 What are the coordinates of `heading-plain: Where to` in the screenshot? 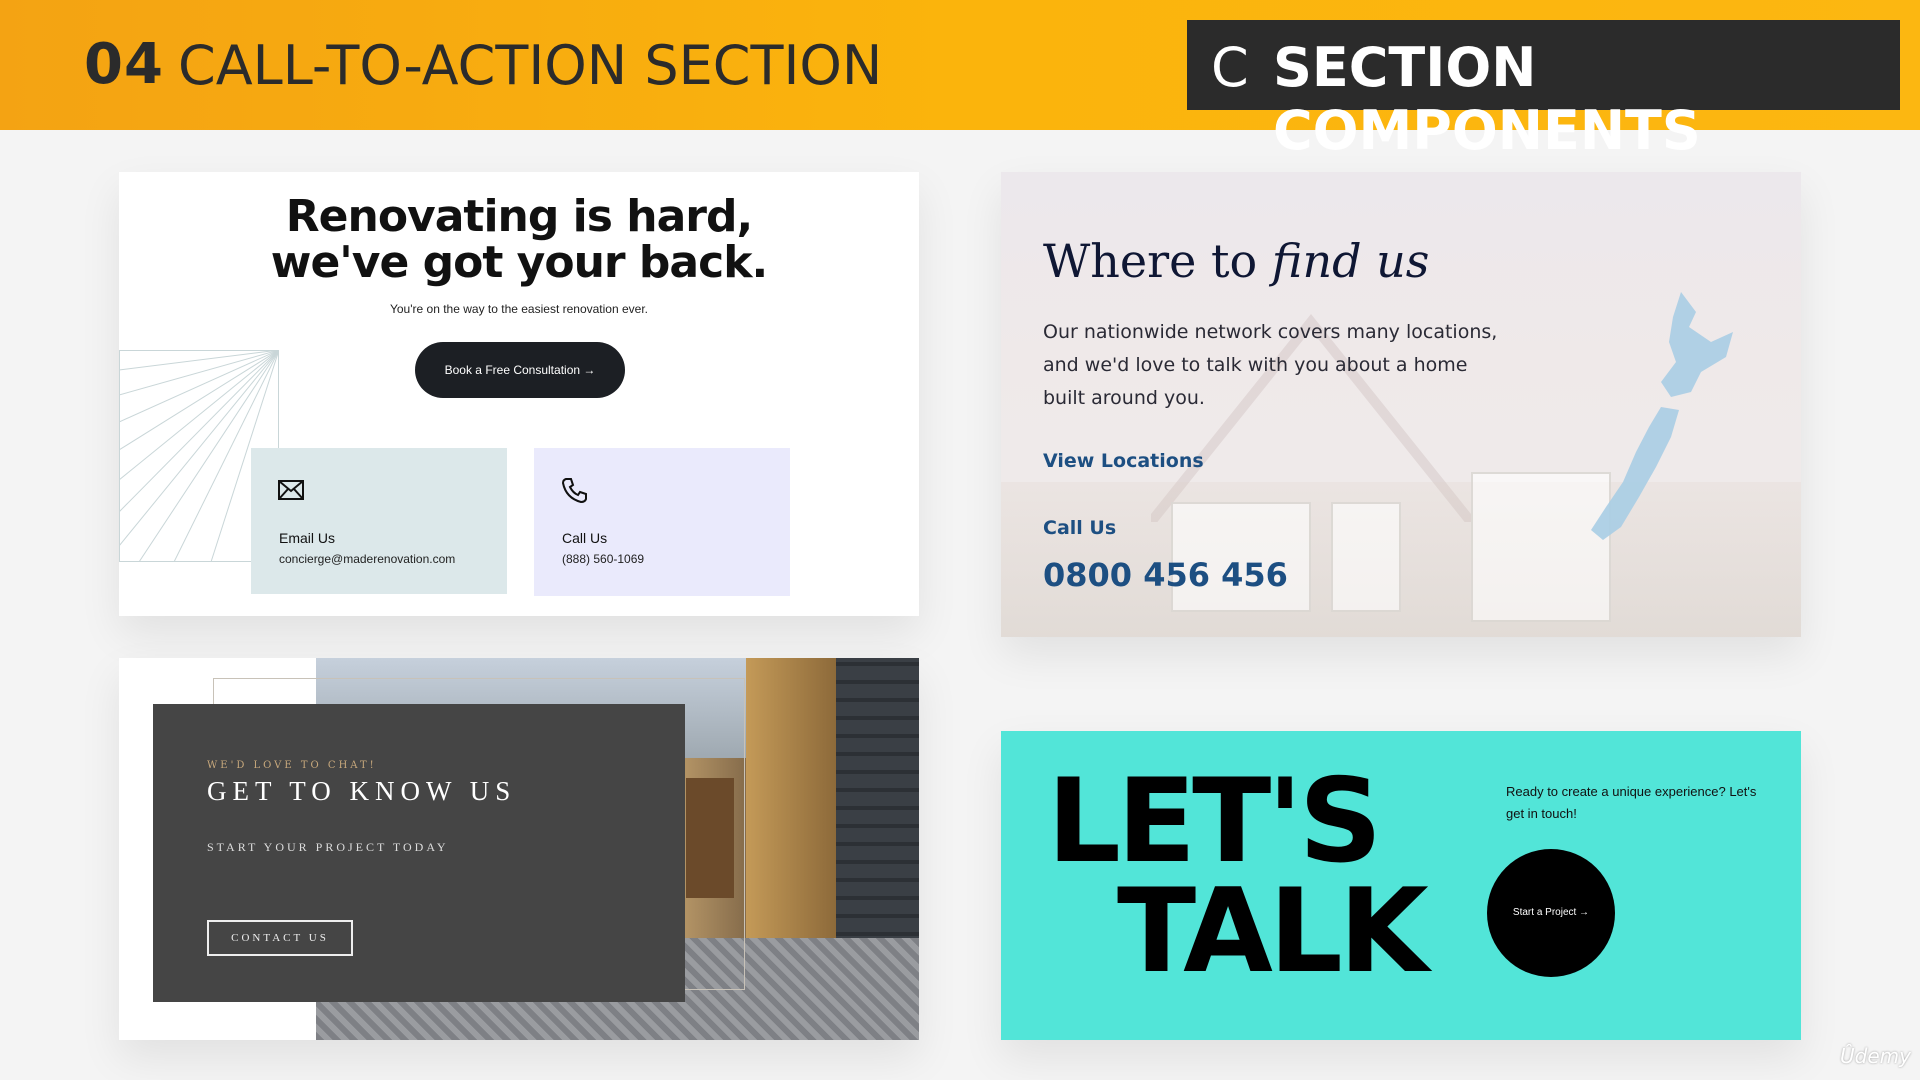 It's located at (1157, 261).